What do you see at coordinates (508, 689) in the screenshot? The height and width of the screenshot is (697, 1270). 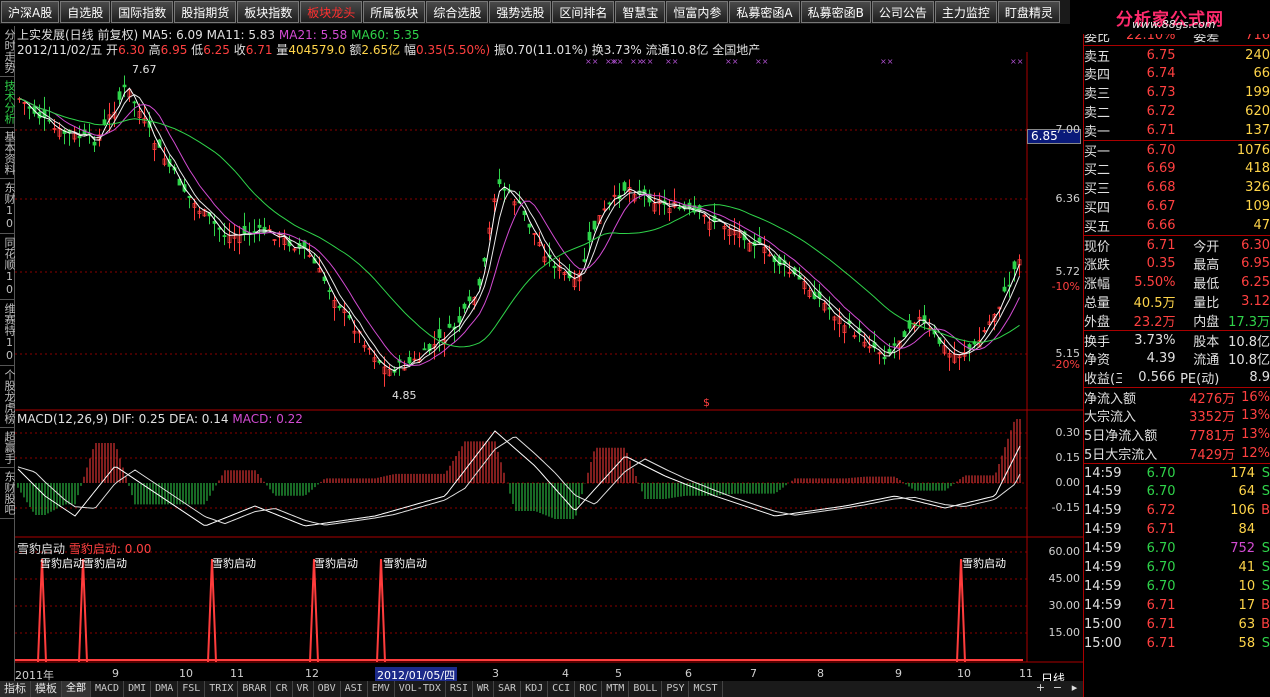 I see `indicator-tab: SAR` at bounding box center [508, 689].